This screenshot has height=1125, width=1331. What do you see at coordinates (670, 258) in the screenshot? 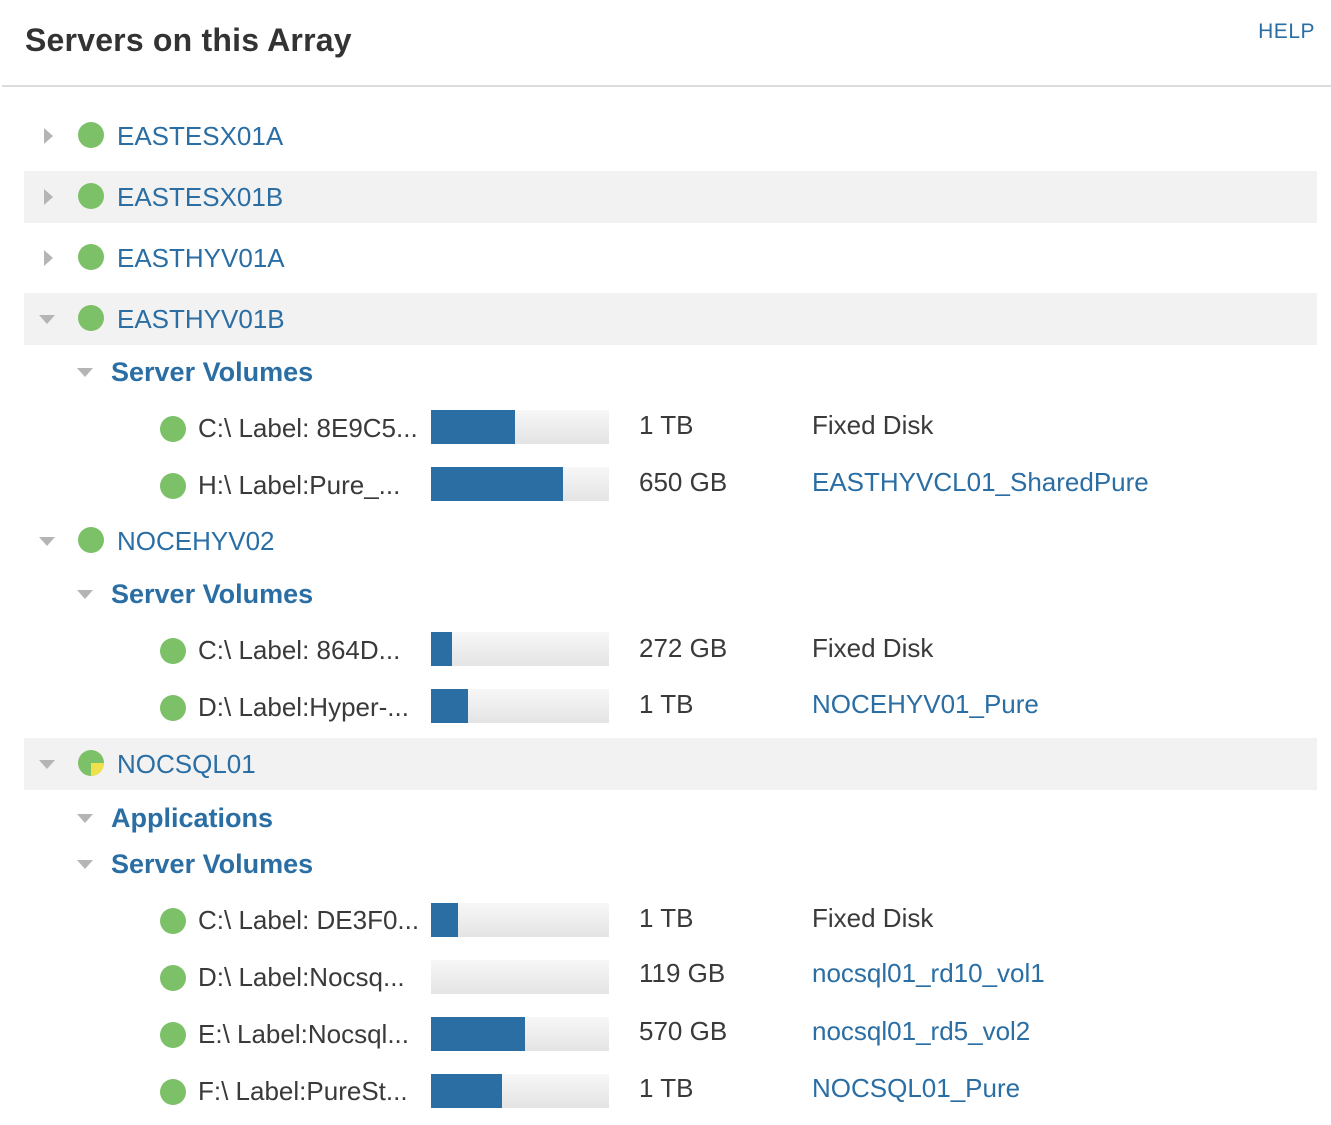
I see `server-row-easthyv01a: EASTHYV01A` at bounding box center [670, 258].